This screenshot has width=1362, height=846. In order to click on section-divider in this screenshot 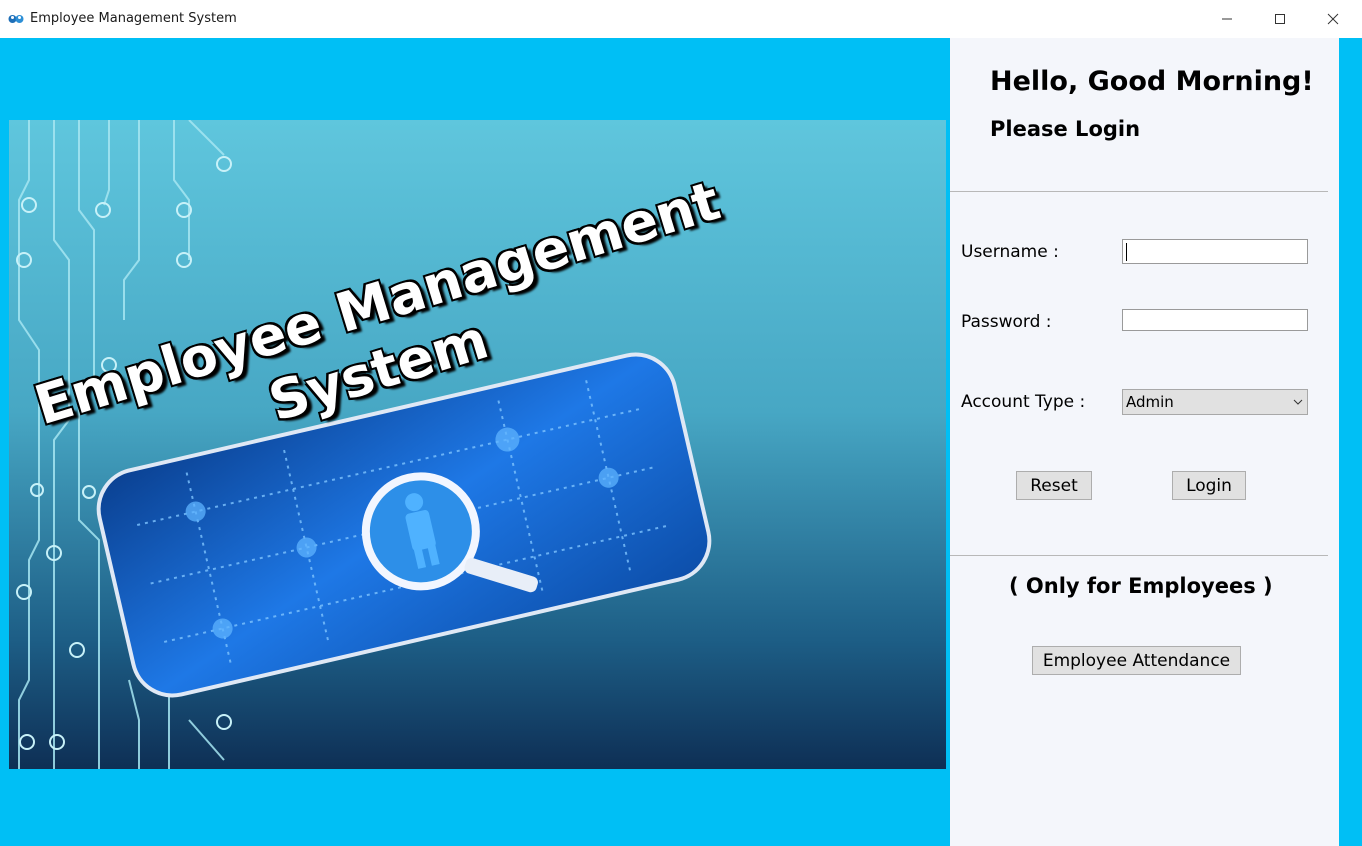, I will do `click(1139, 555)`.